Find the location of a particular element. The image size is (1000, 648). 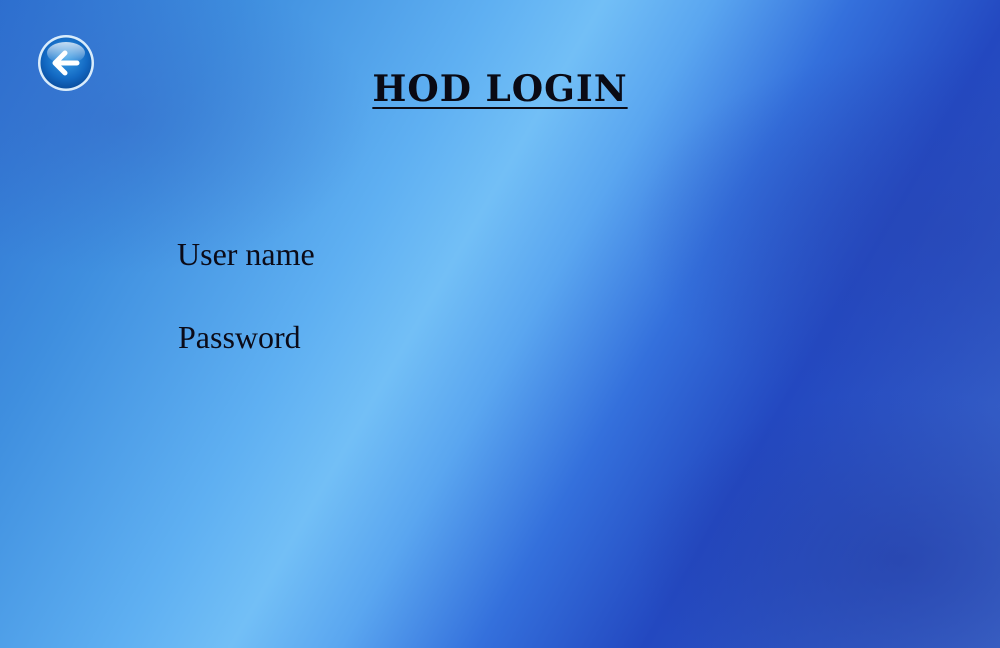

page-title: HOD LOGIN is located at coordinates (500, 89).